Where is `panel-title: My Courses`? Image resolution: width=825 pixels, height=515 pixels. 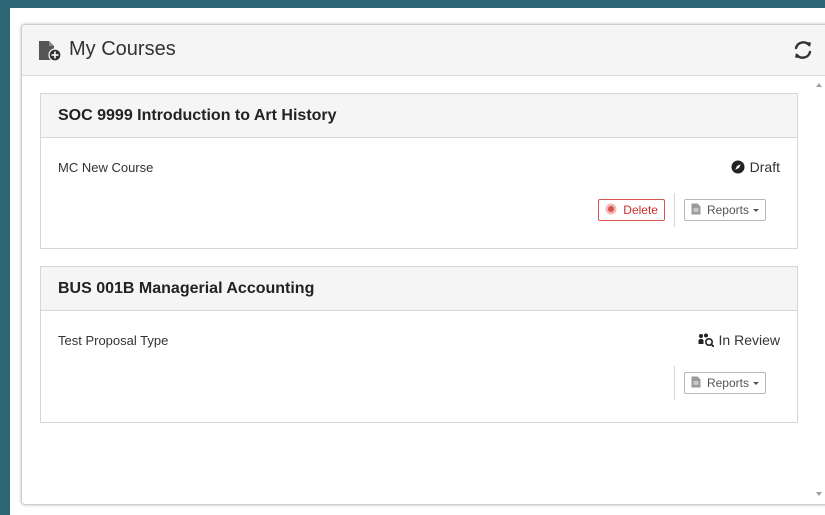
panel-title: My Courses is located at coordinates (122, 49).